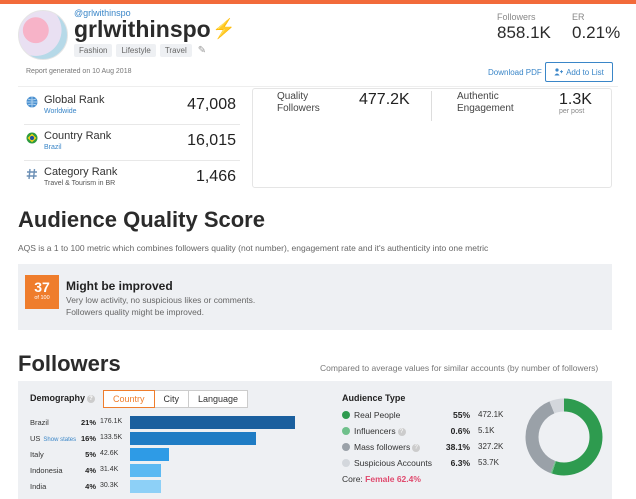 The image size is (636, 499). I want to click on country-name: Italy, so click(37, 454).